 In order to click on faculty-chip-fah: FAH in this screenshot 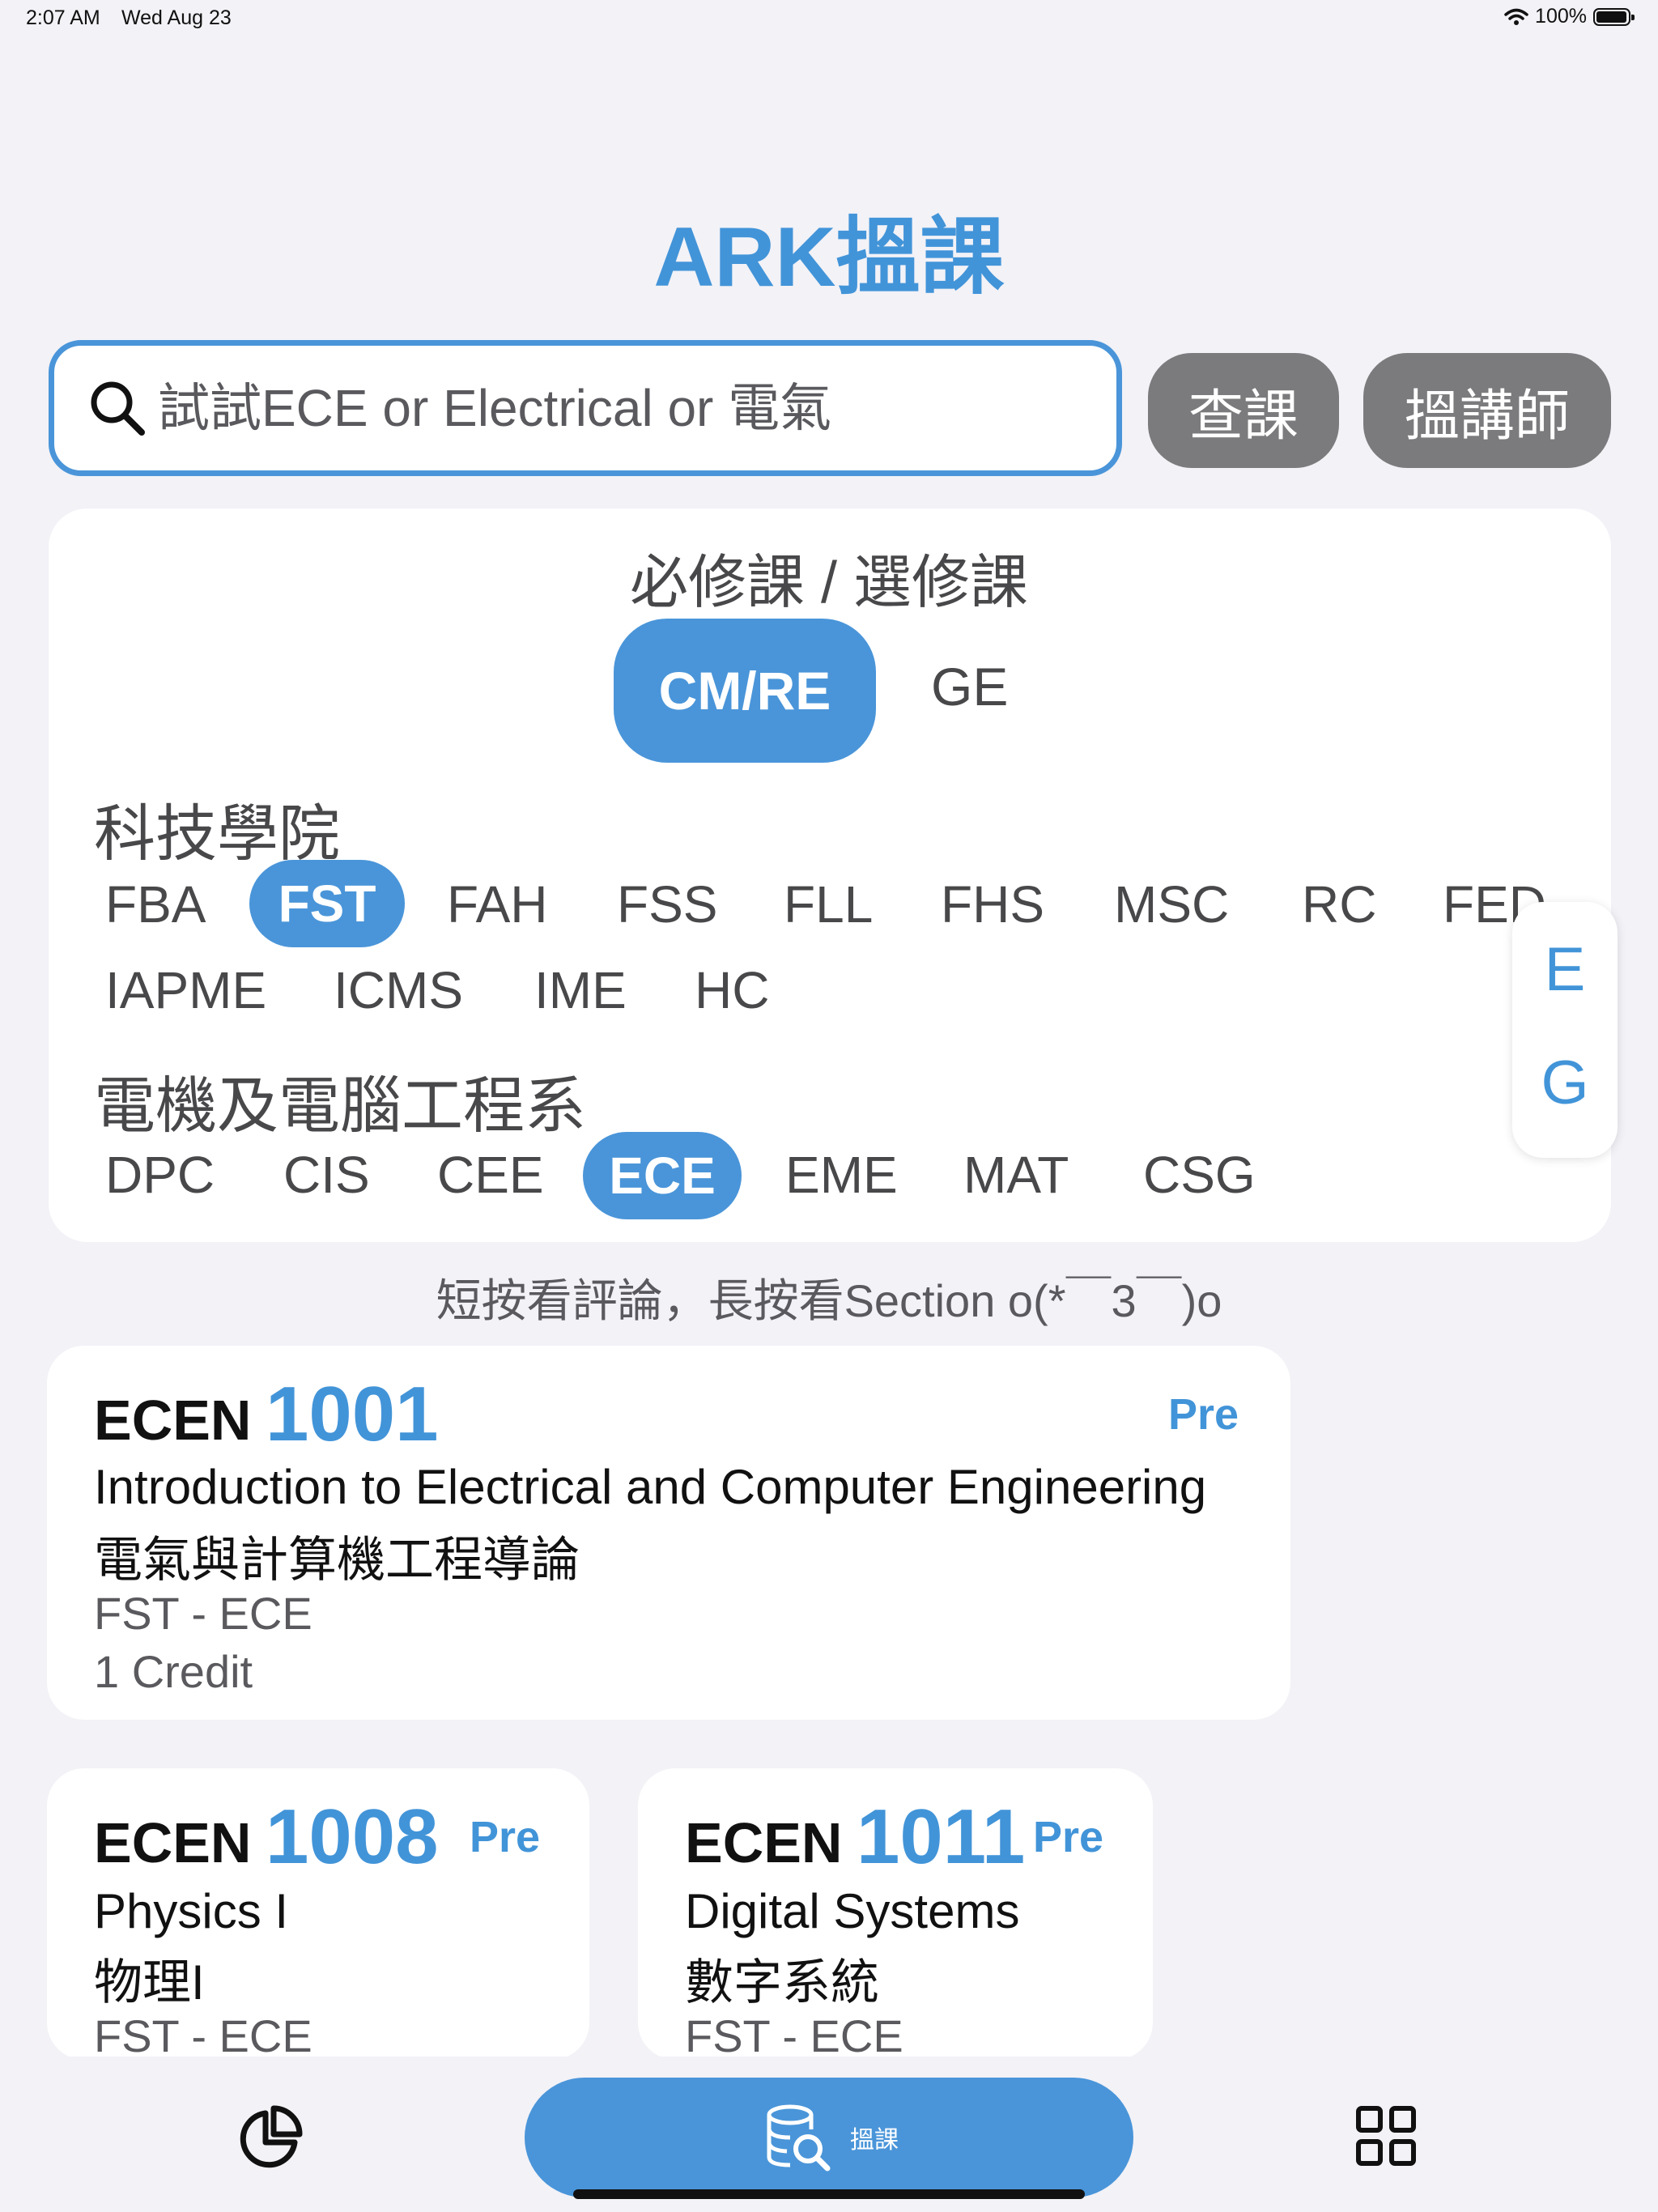, I will do `click(497, 904)`.